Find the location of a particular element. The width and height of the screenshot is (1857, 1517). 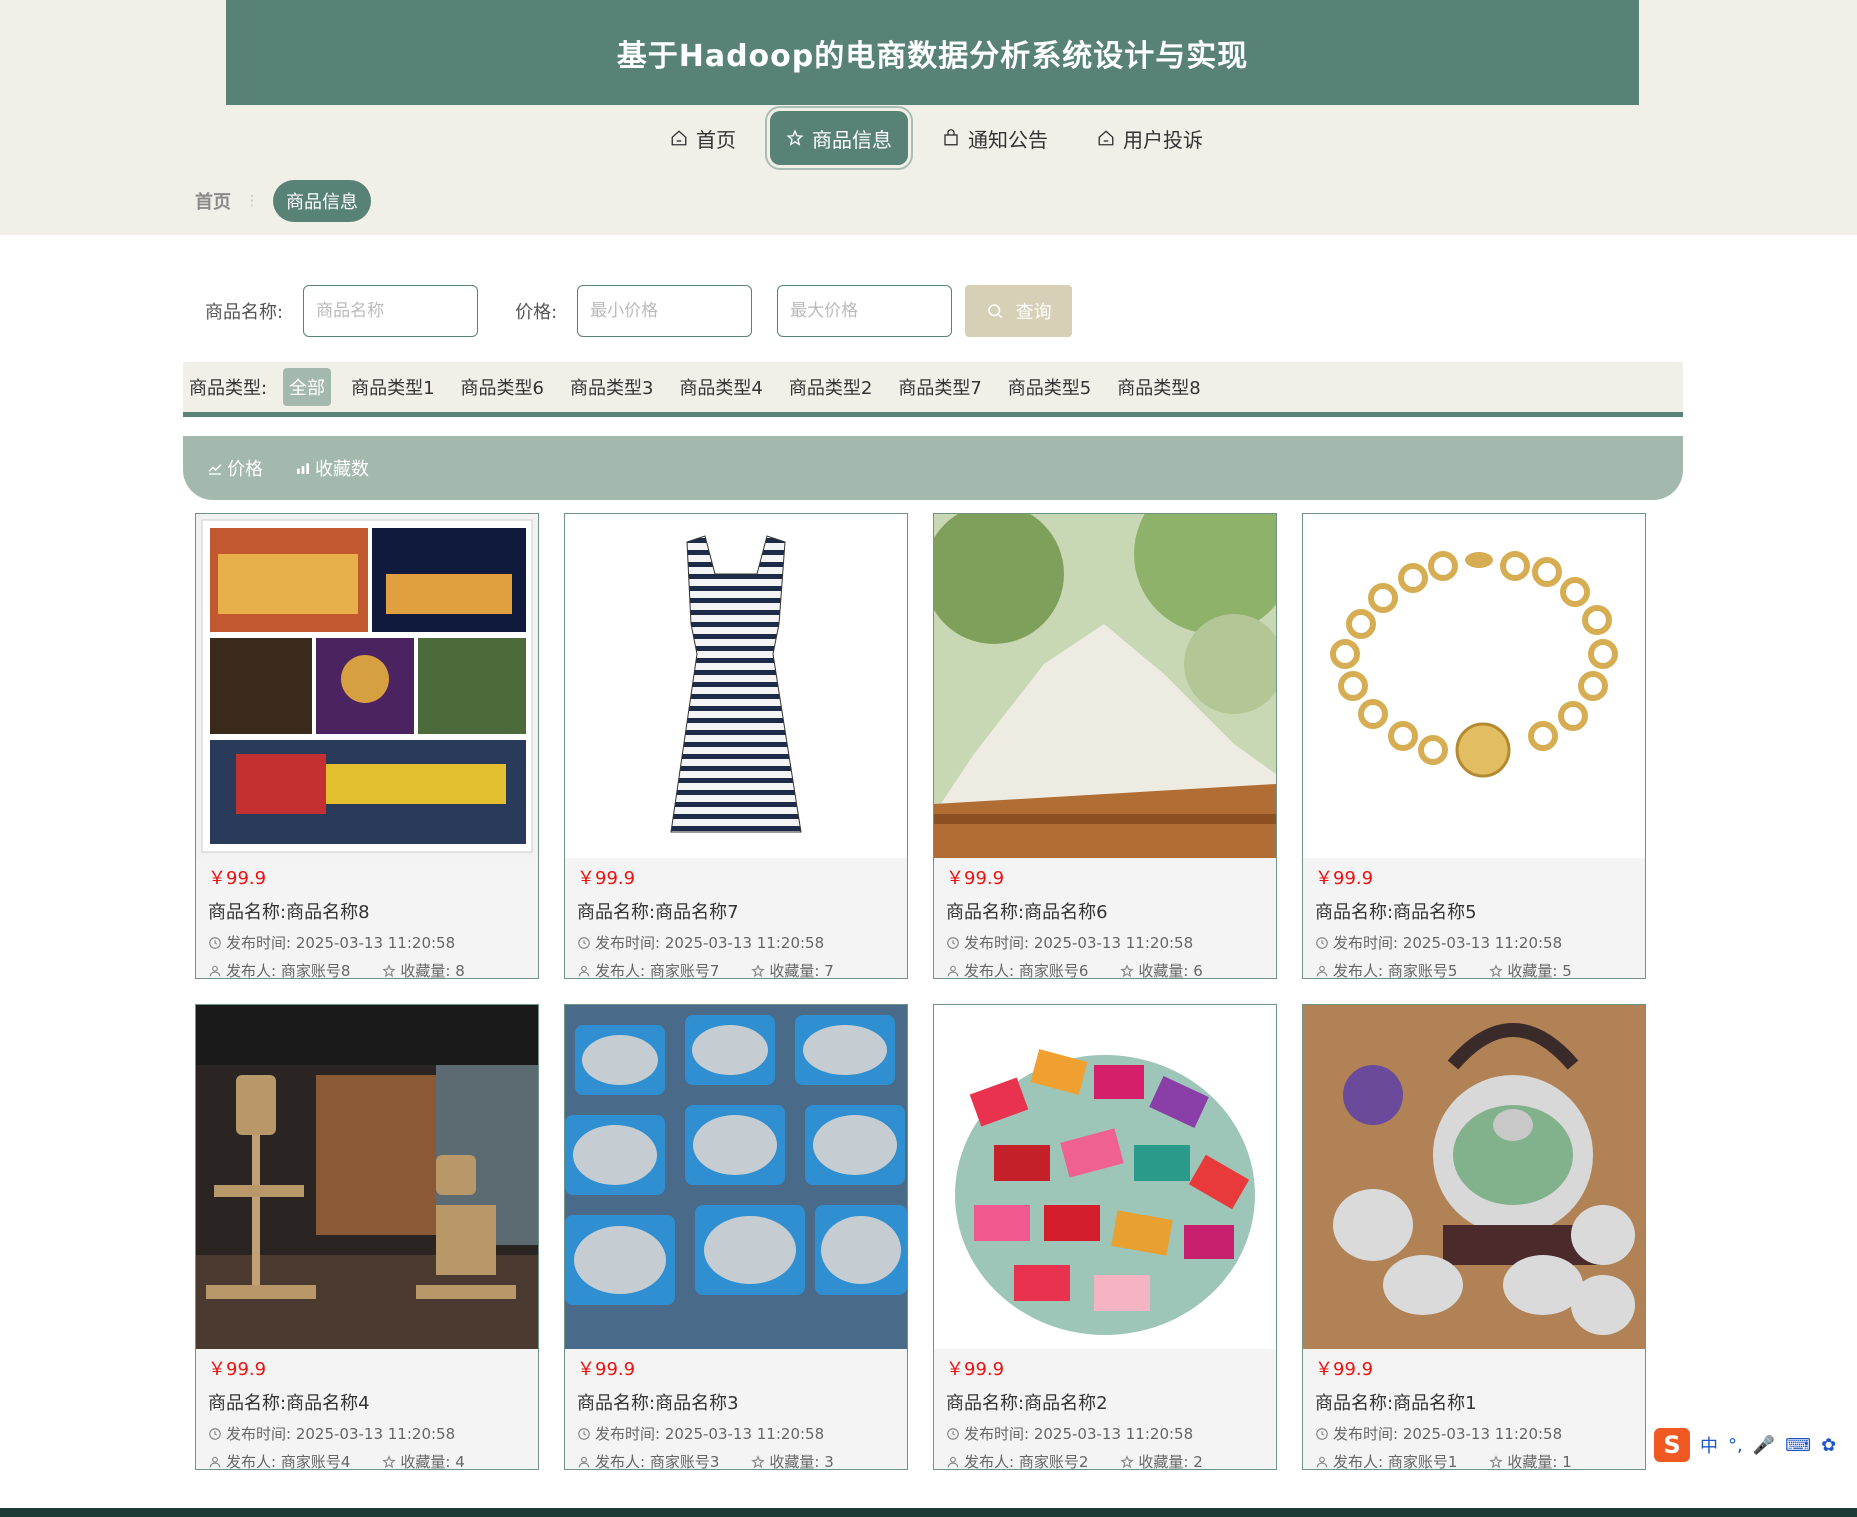

name-label: 商品名称: is located at coordinates (244, 312).